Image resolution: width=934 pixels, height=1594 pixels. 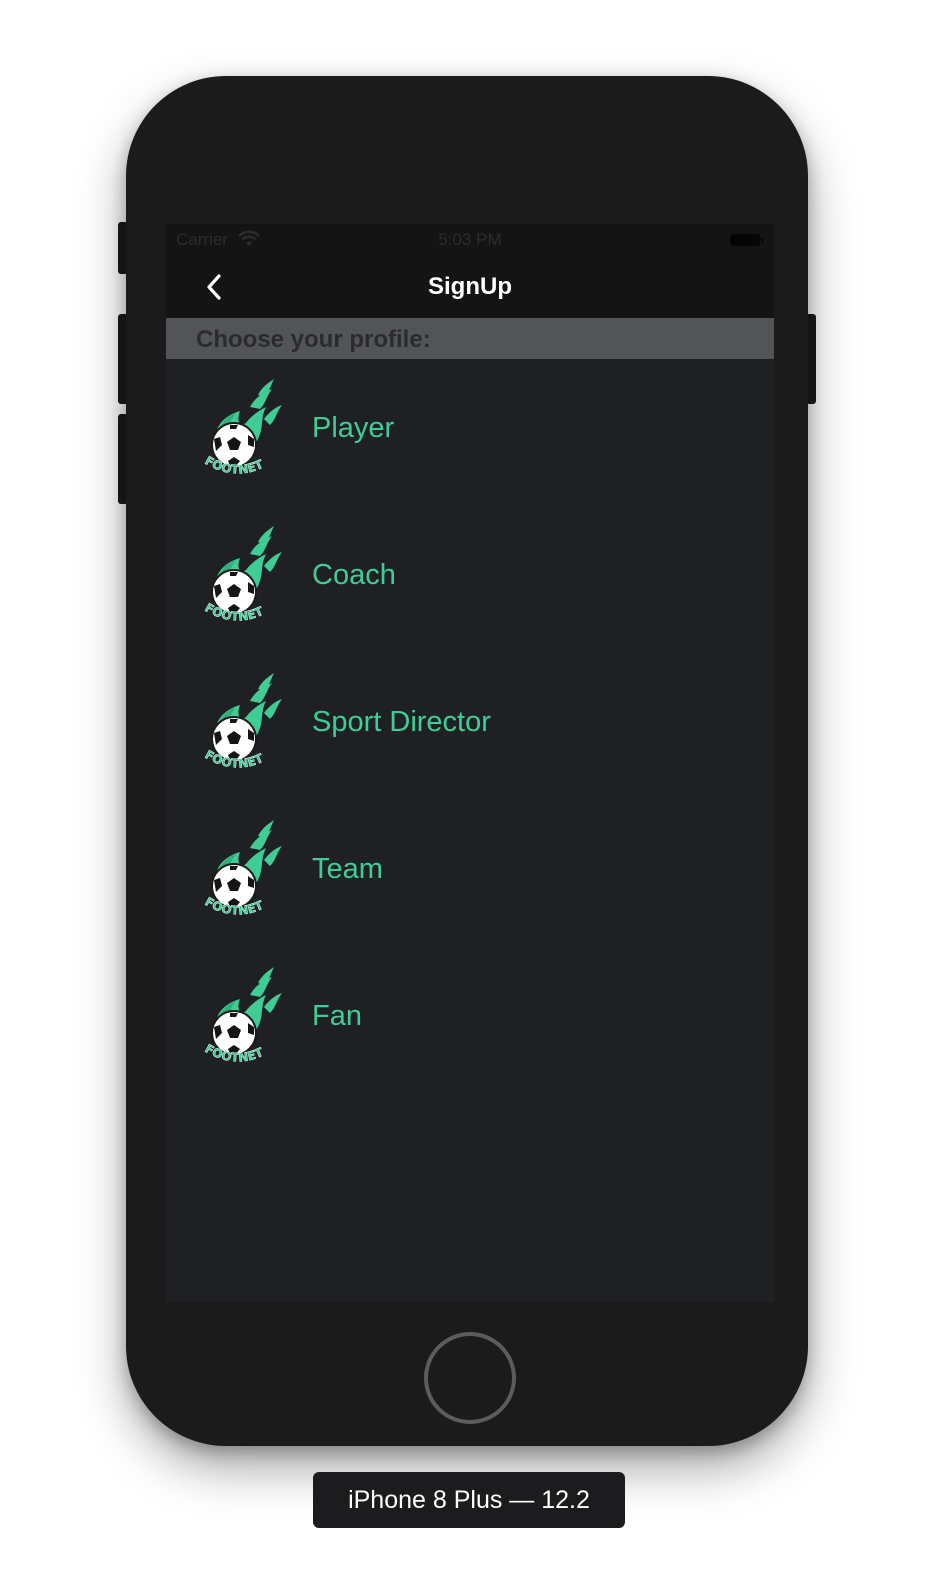 I want to click on section-header: Choose your profile:, so click(x=470, y=338).